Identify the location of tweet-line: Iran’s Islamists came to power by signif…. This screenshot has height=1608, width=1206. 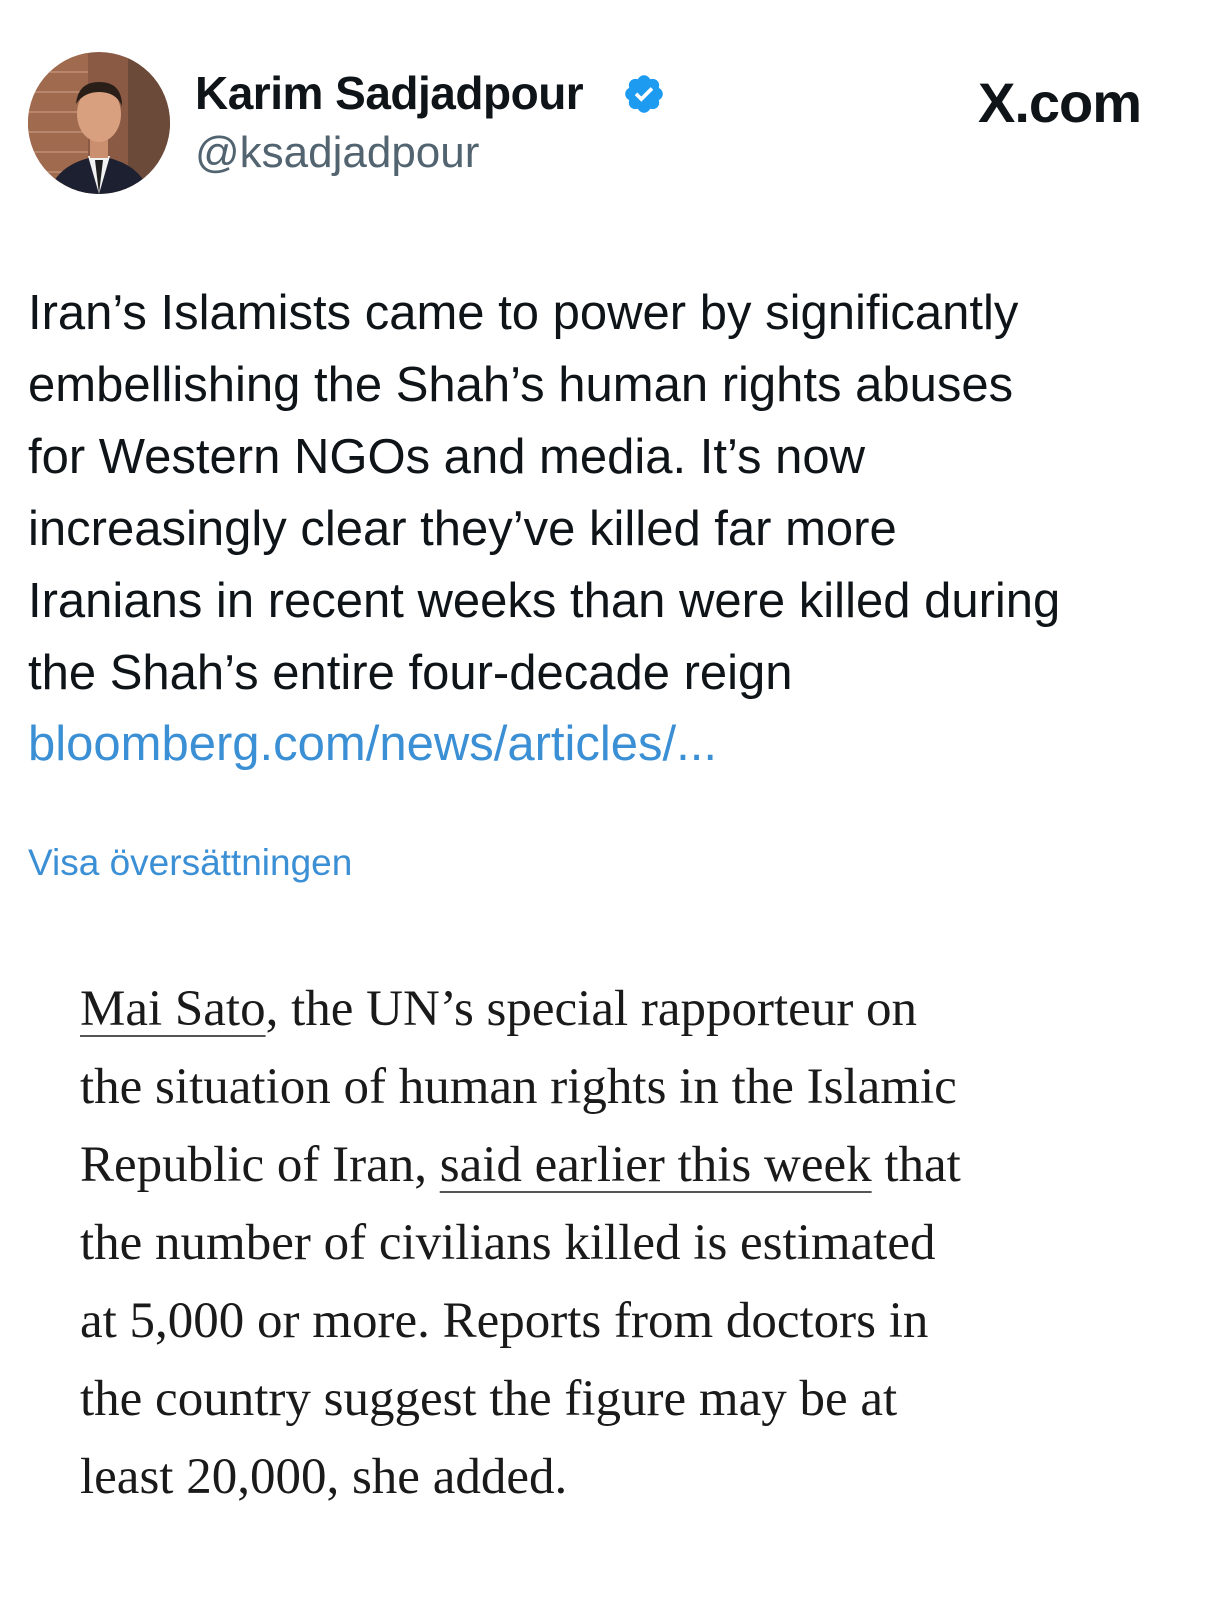
(523, 313).